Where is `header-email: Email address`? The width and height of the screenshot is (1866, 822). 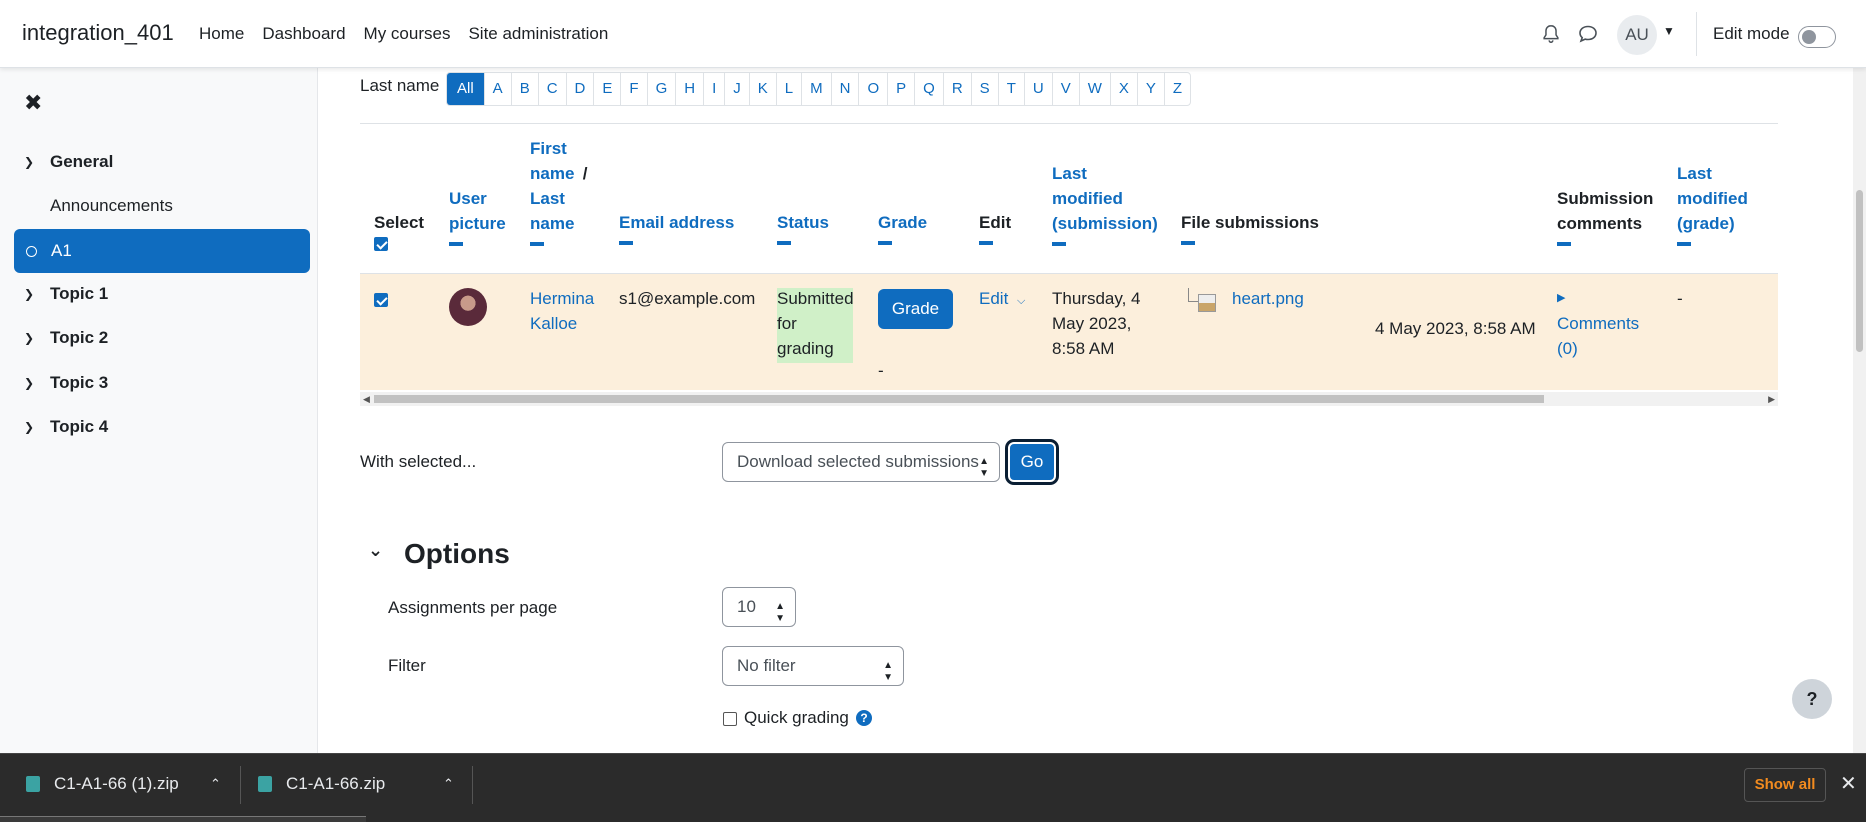
header-email: Email address is located at coordinates (676, 227).